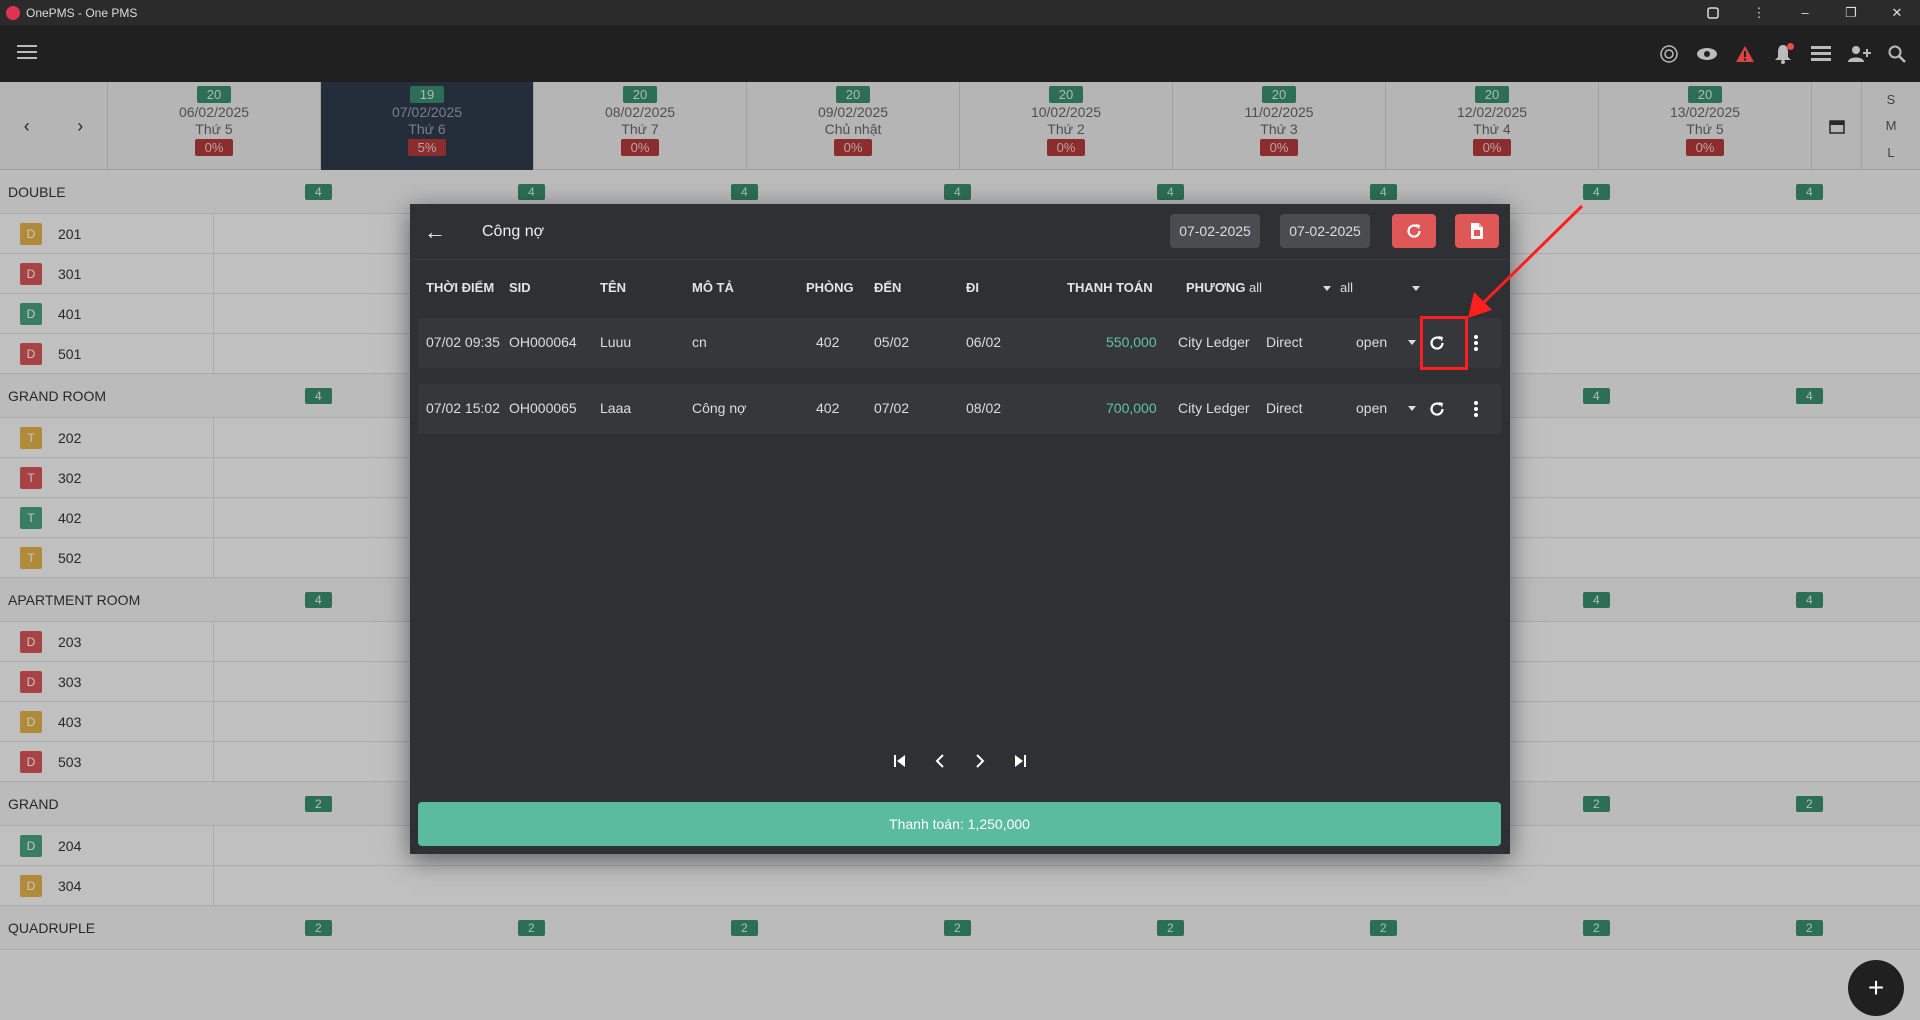  What do you see at coordinates (960, 53) in the screenshot?
I see `app-bar` at bounding box center [960, 53].